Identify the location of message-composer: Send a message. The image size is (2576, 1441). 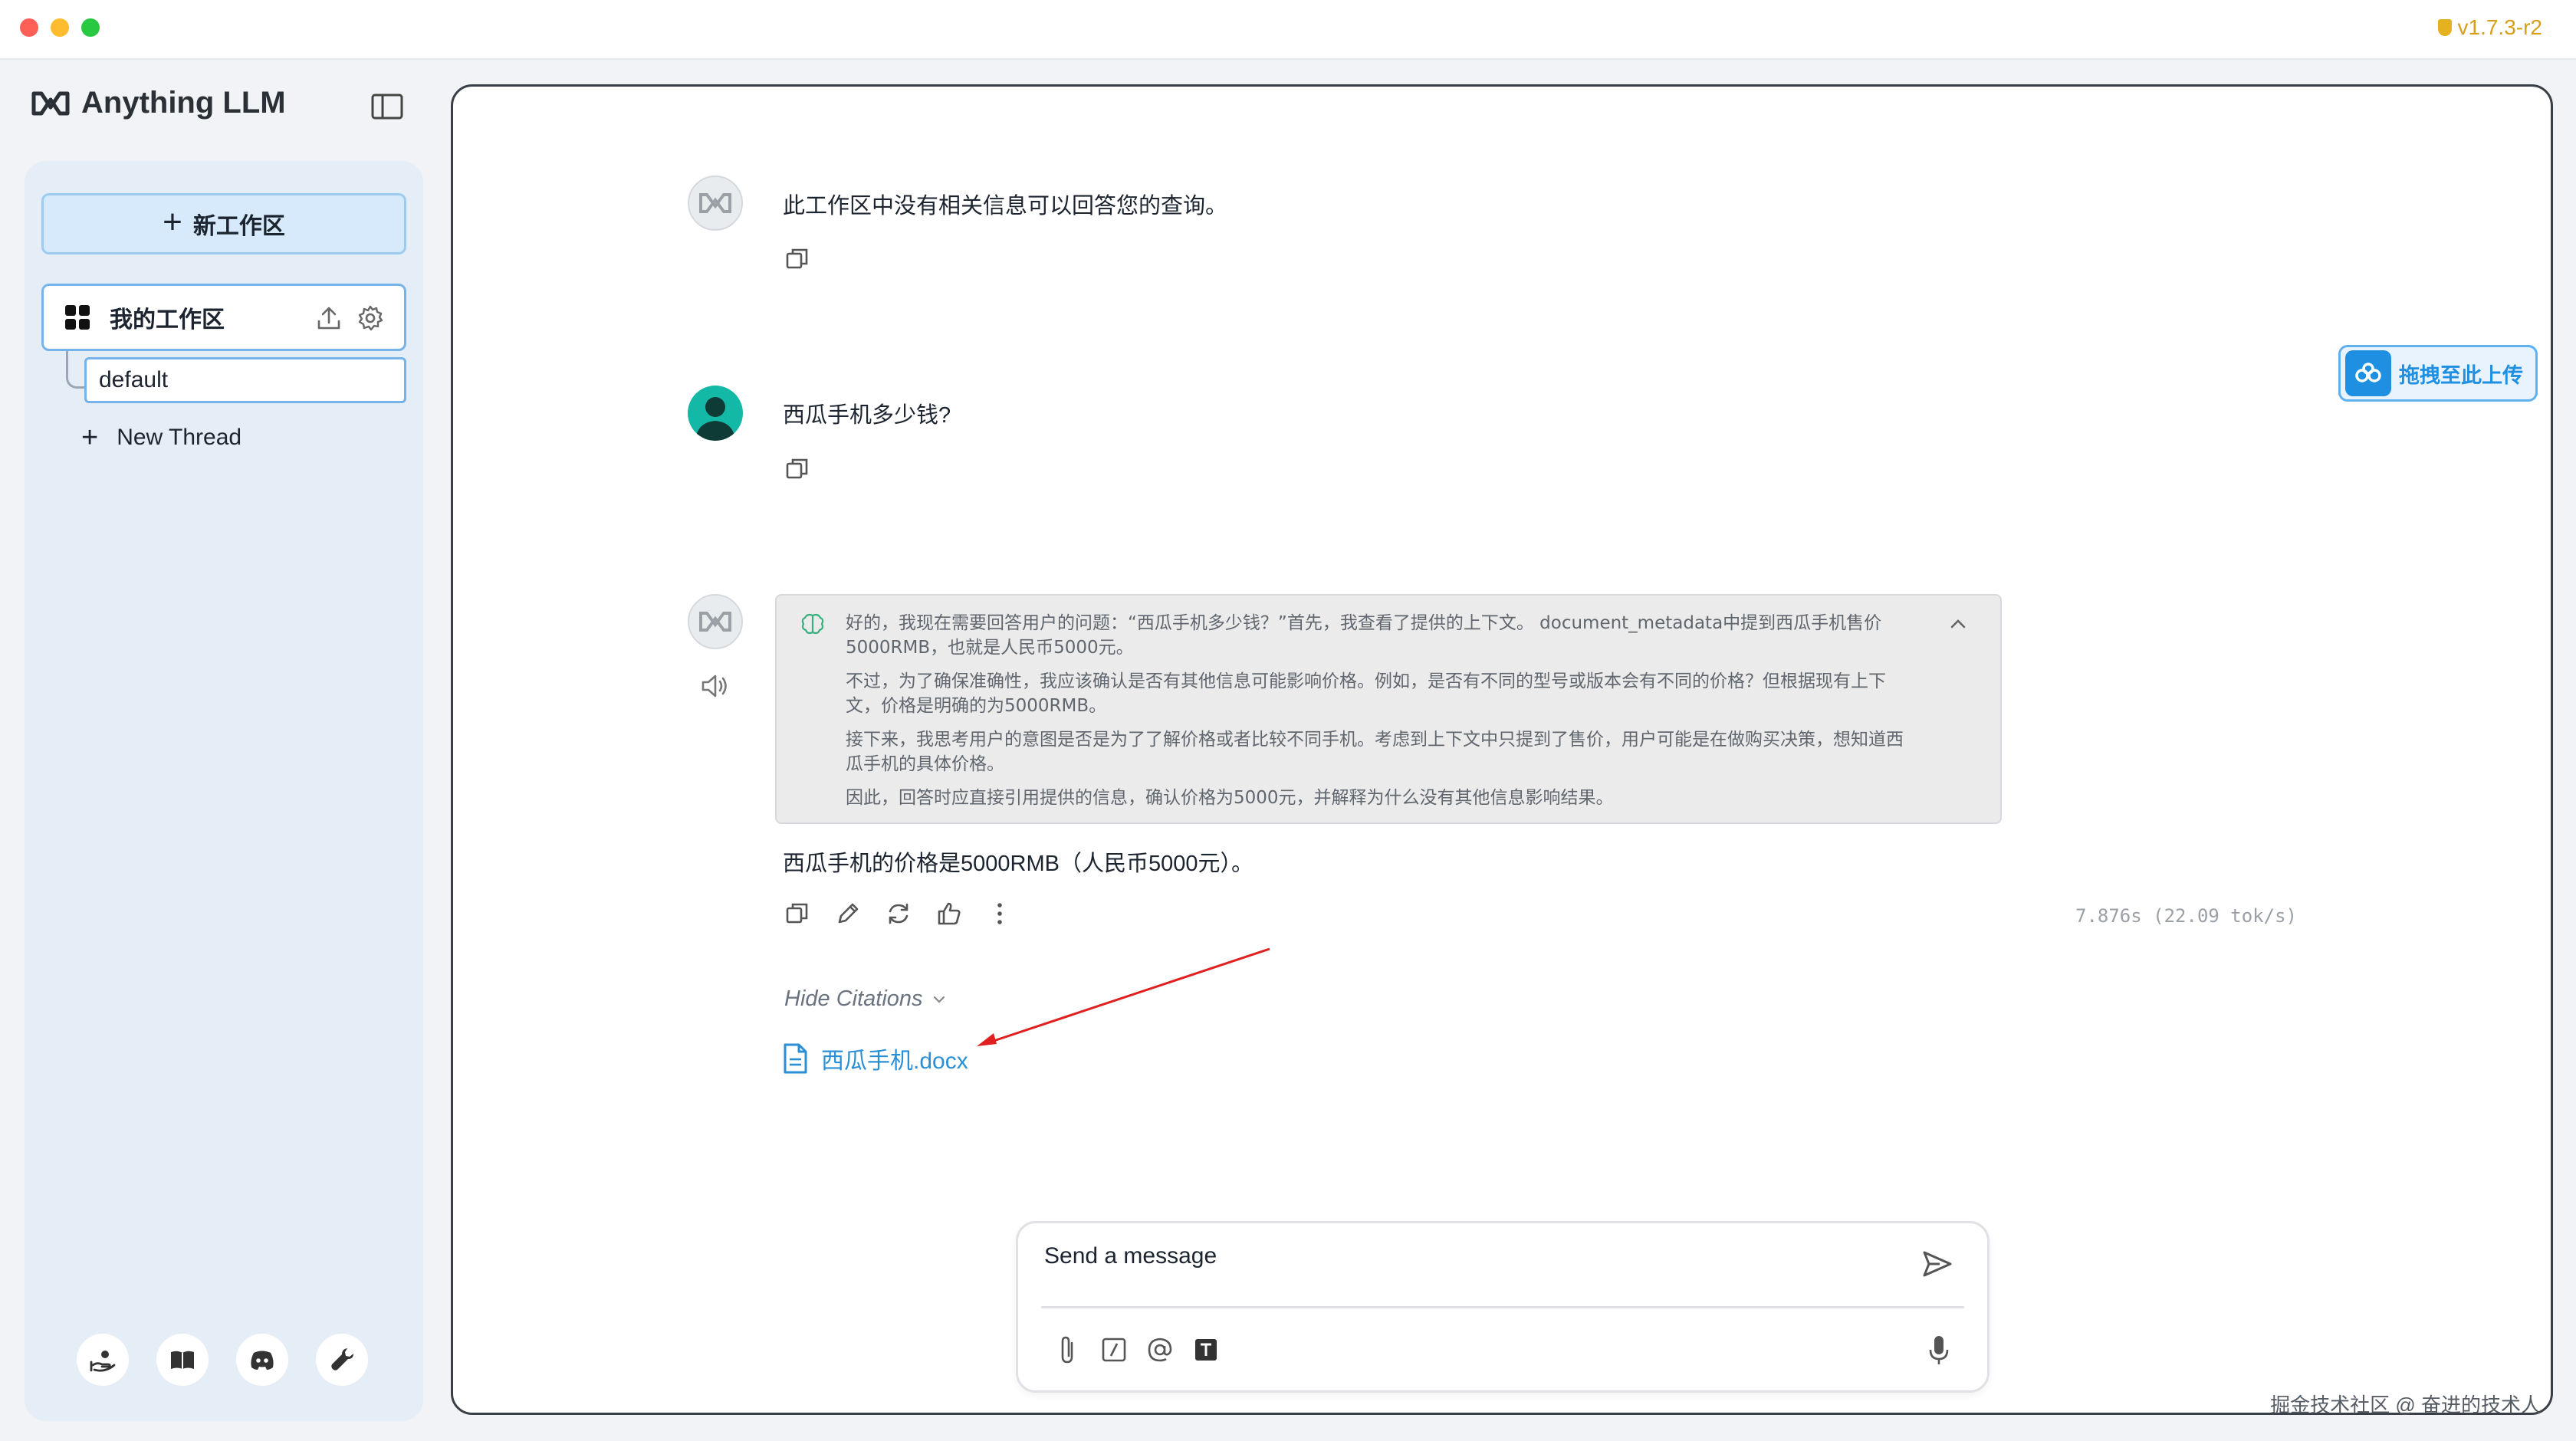
(1503, 1307).